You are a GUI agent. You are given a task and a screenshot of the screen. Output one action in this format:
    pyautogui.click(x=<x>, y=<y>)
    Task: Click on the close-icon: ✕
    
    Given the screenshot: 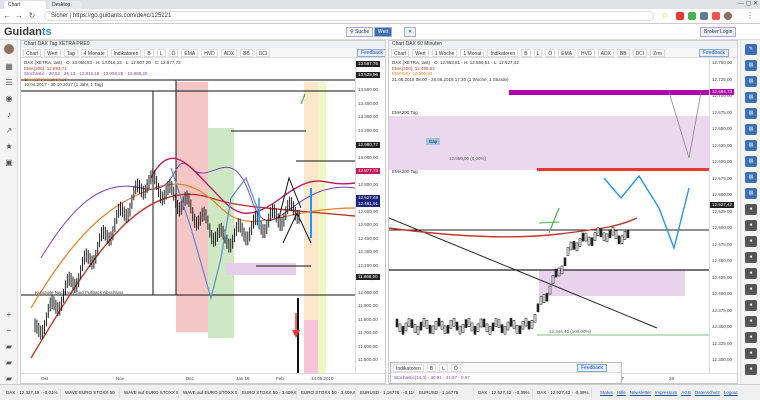 What is the action you would take?
    pyautogui.click(x=410, y=32)
    